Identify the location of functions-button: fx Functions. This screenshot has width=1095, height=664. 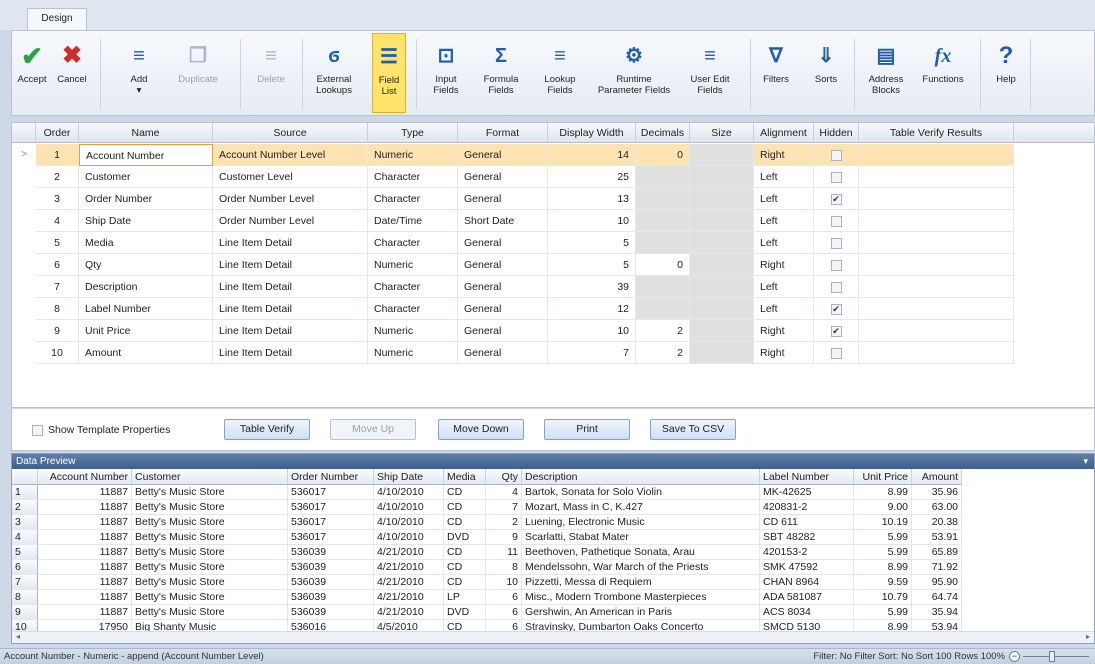
(943, 73).